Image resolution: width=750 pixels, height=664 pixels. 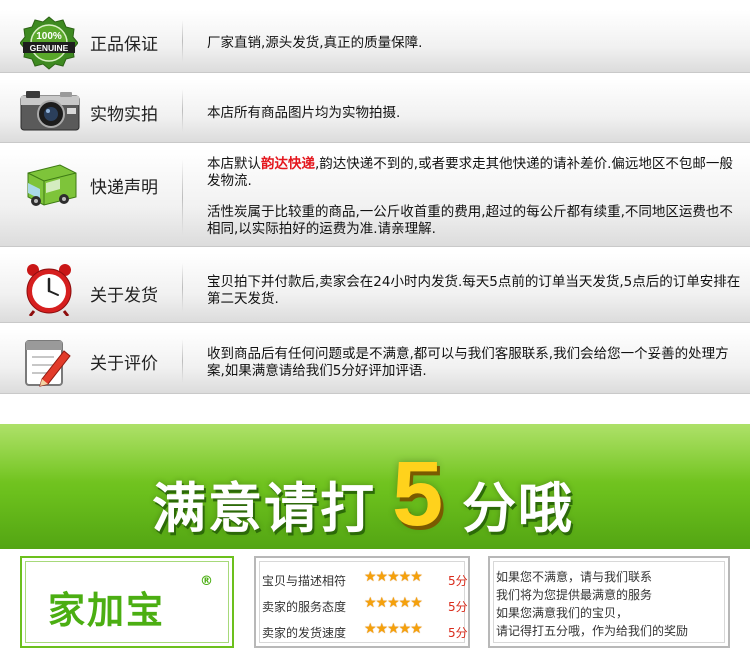 I want to click on note-line: 如果您不满意，请与我们联系, so click(x=574, y=577).